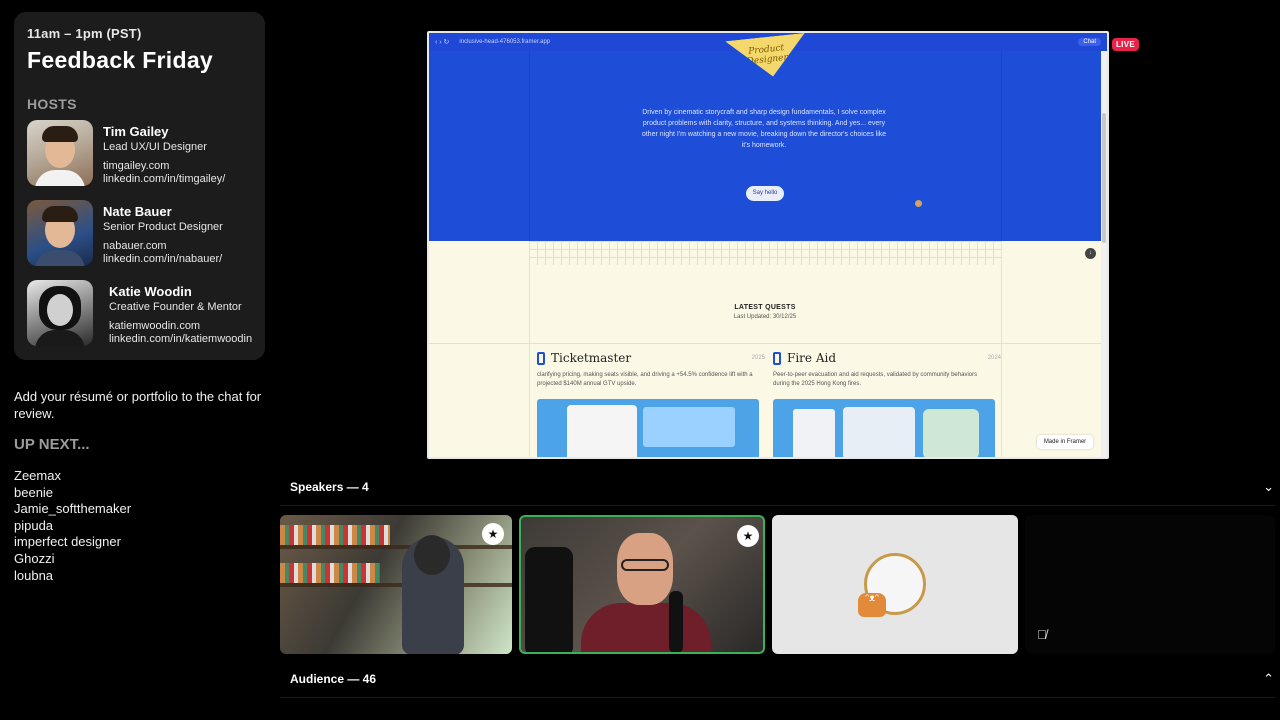 This screenshot has width=1280, height=720. What do you see at coordinates (780, 487) in the screenshot?
I see `speakers-header: Speakers — 4 ⌄` at bounding box center [780, 487].